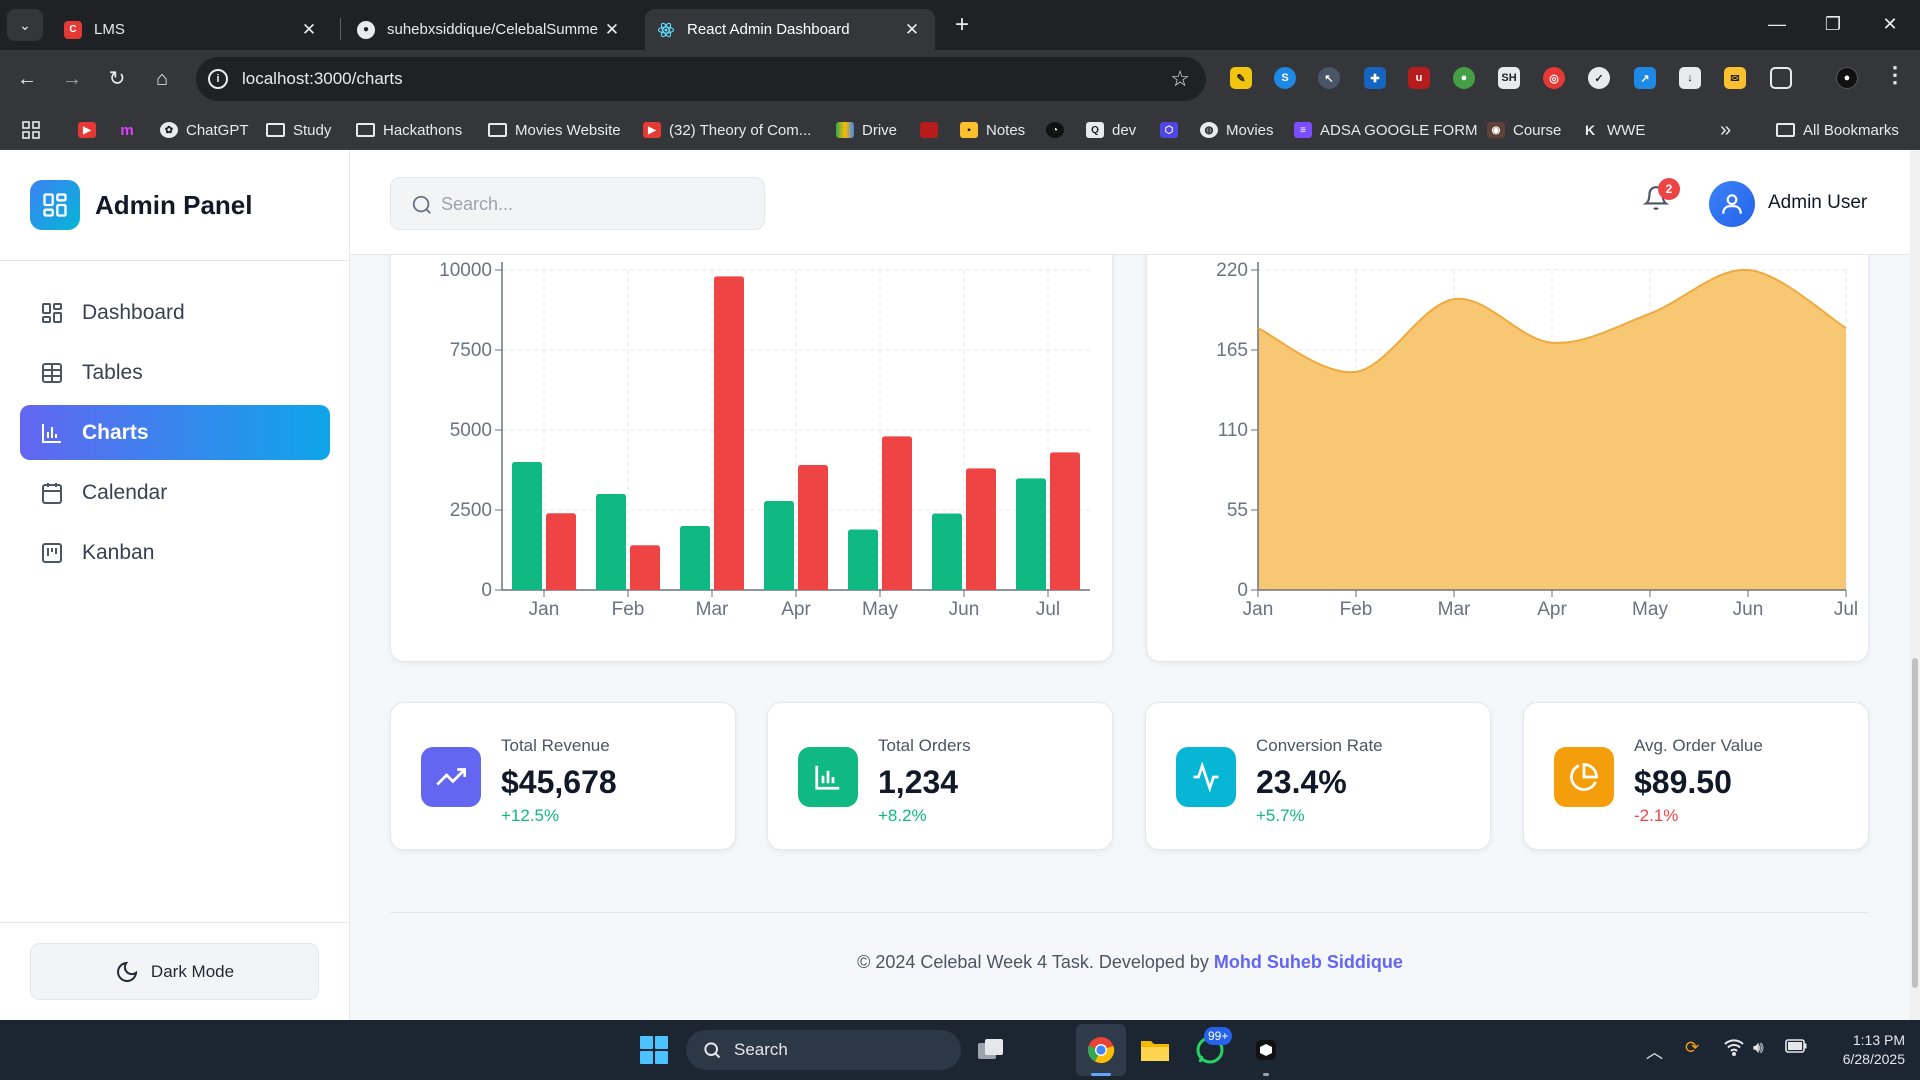 Image resolution: width=1920 pixels, height=1080 pixels. I want to click on battery-icon, so click(1796, 1048).